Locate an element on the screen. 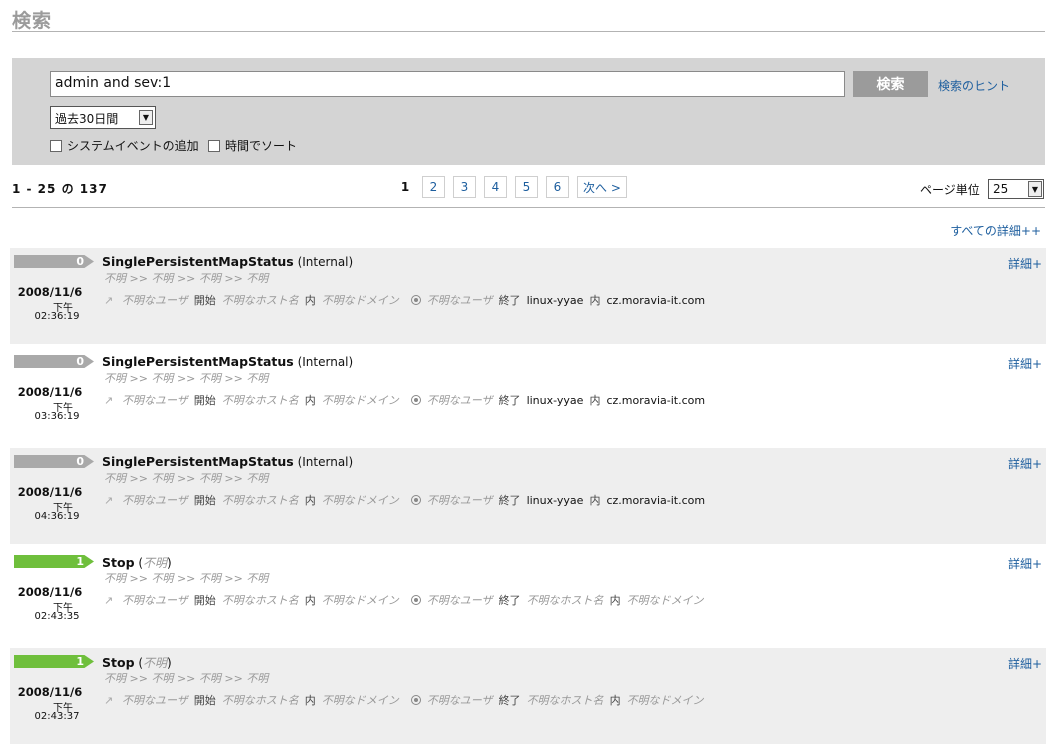  system-events-option: システムイベントの追加 is located at coordinates (124, 145).